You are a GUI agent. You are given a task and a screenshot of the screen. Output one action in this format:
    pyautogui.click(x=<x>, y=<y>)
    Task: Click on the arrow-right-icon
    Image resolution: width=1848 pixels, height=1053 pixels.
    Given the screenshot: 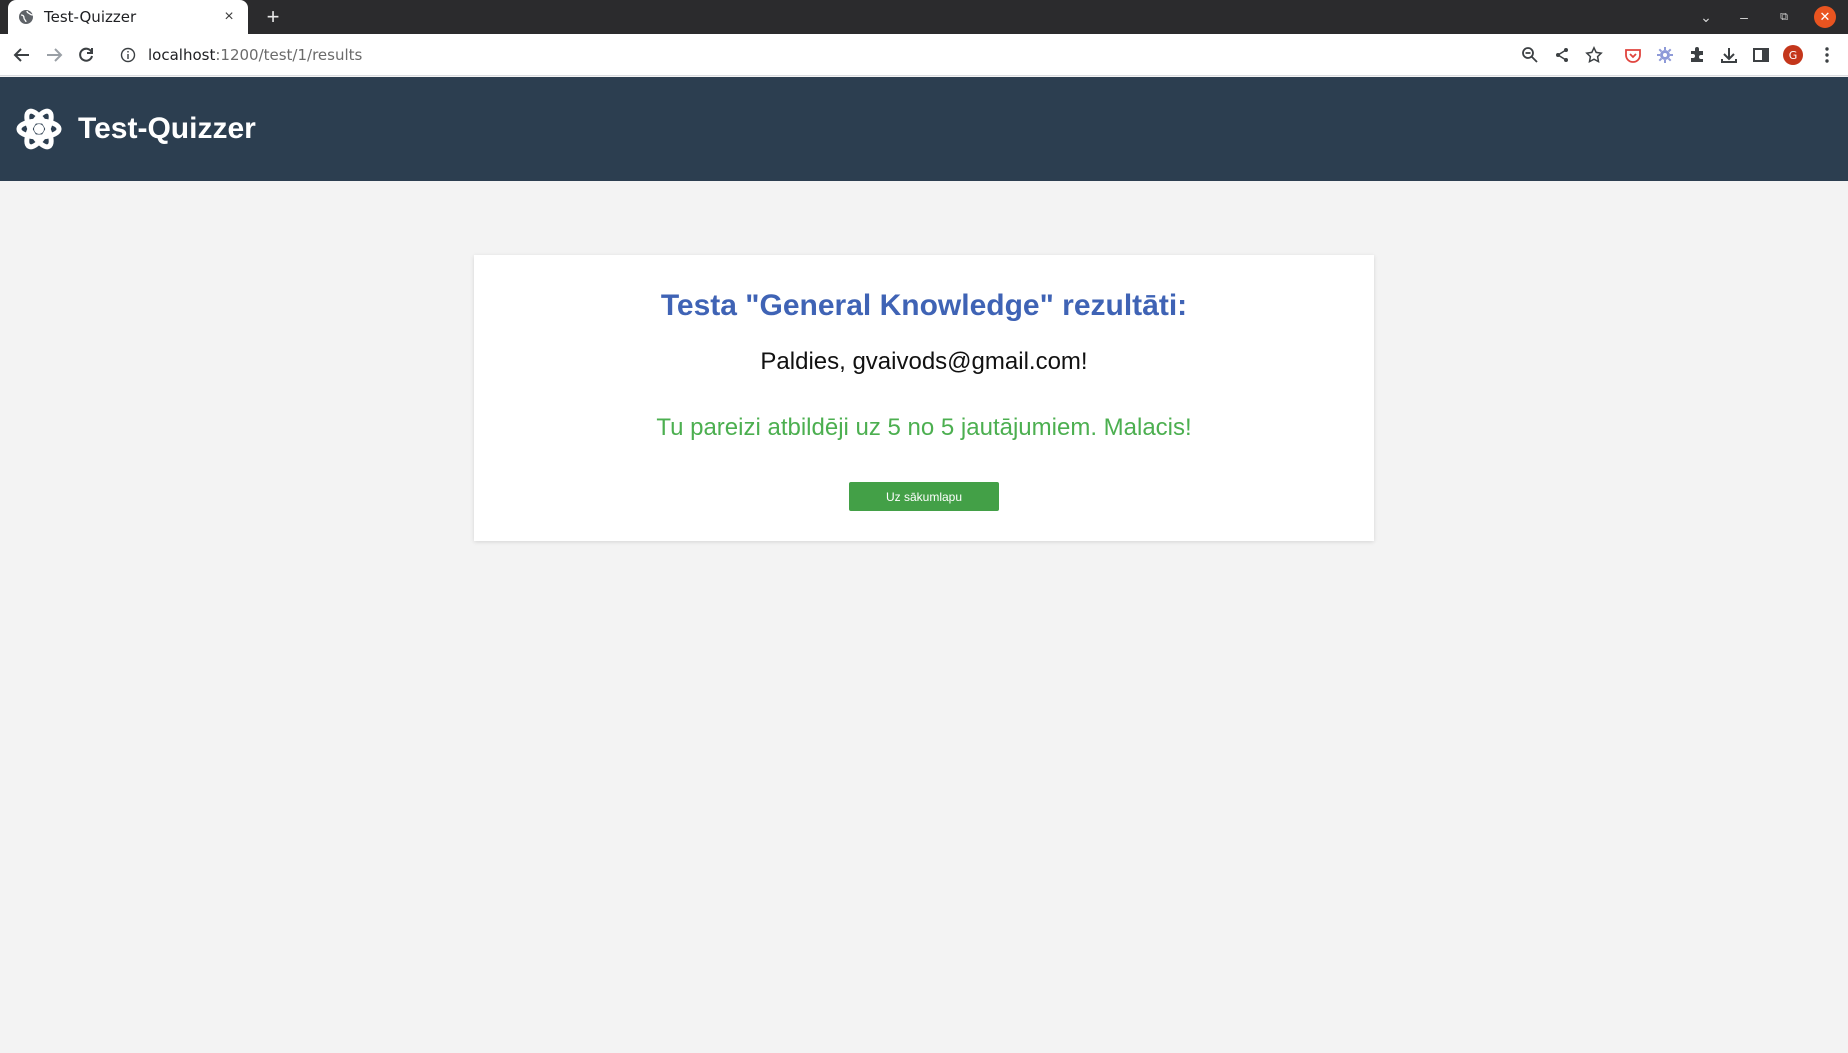 What is the action you would take?
    pyautogui.click(x=55, y=55)
    